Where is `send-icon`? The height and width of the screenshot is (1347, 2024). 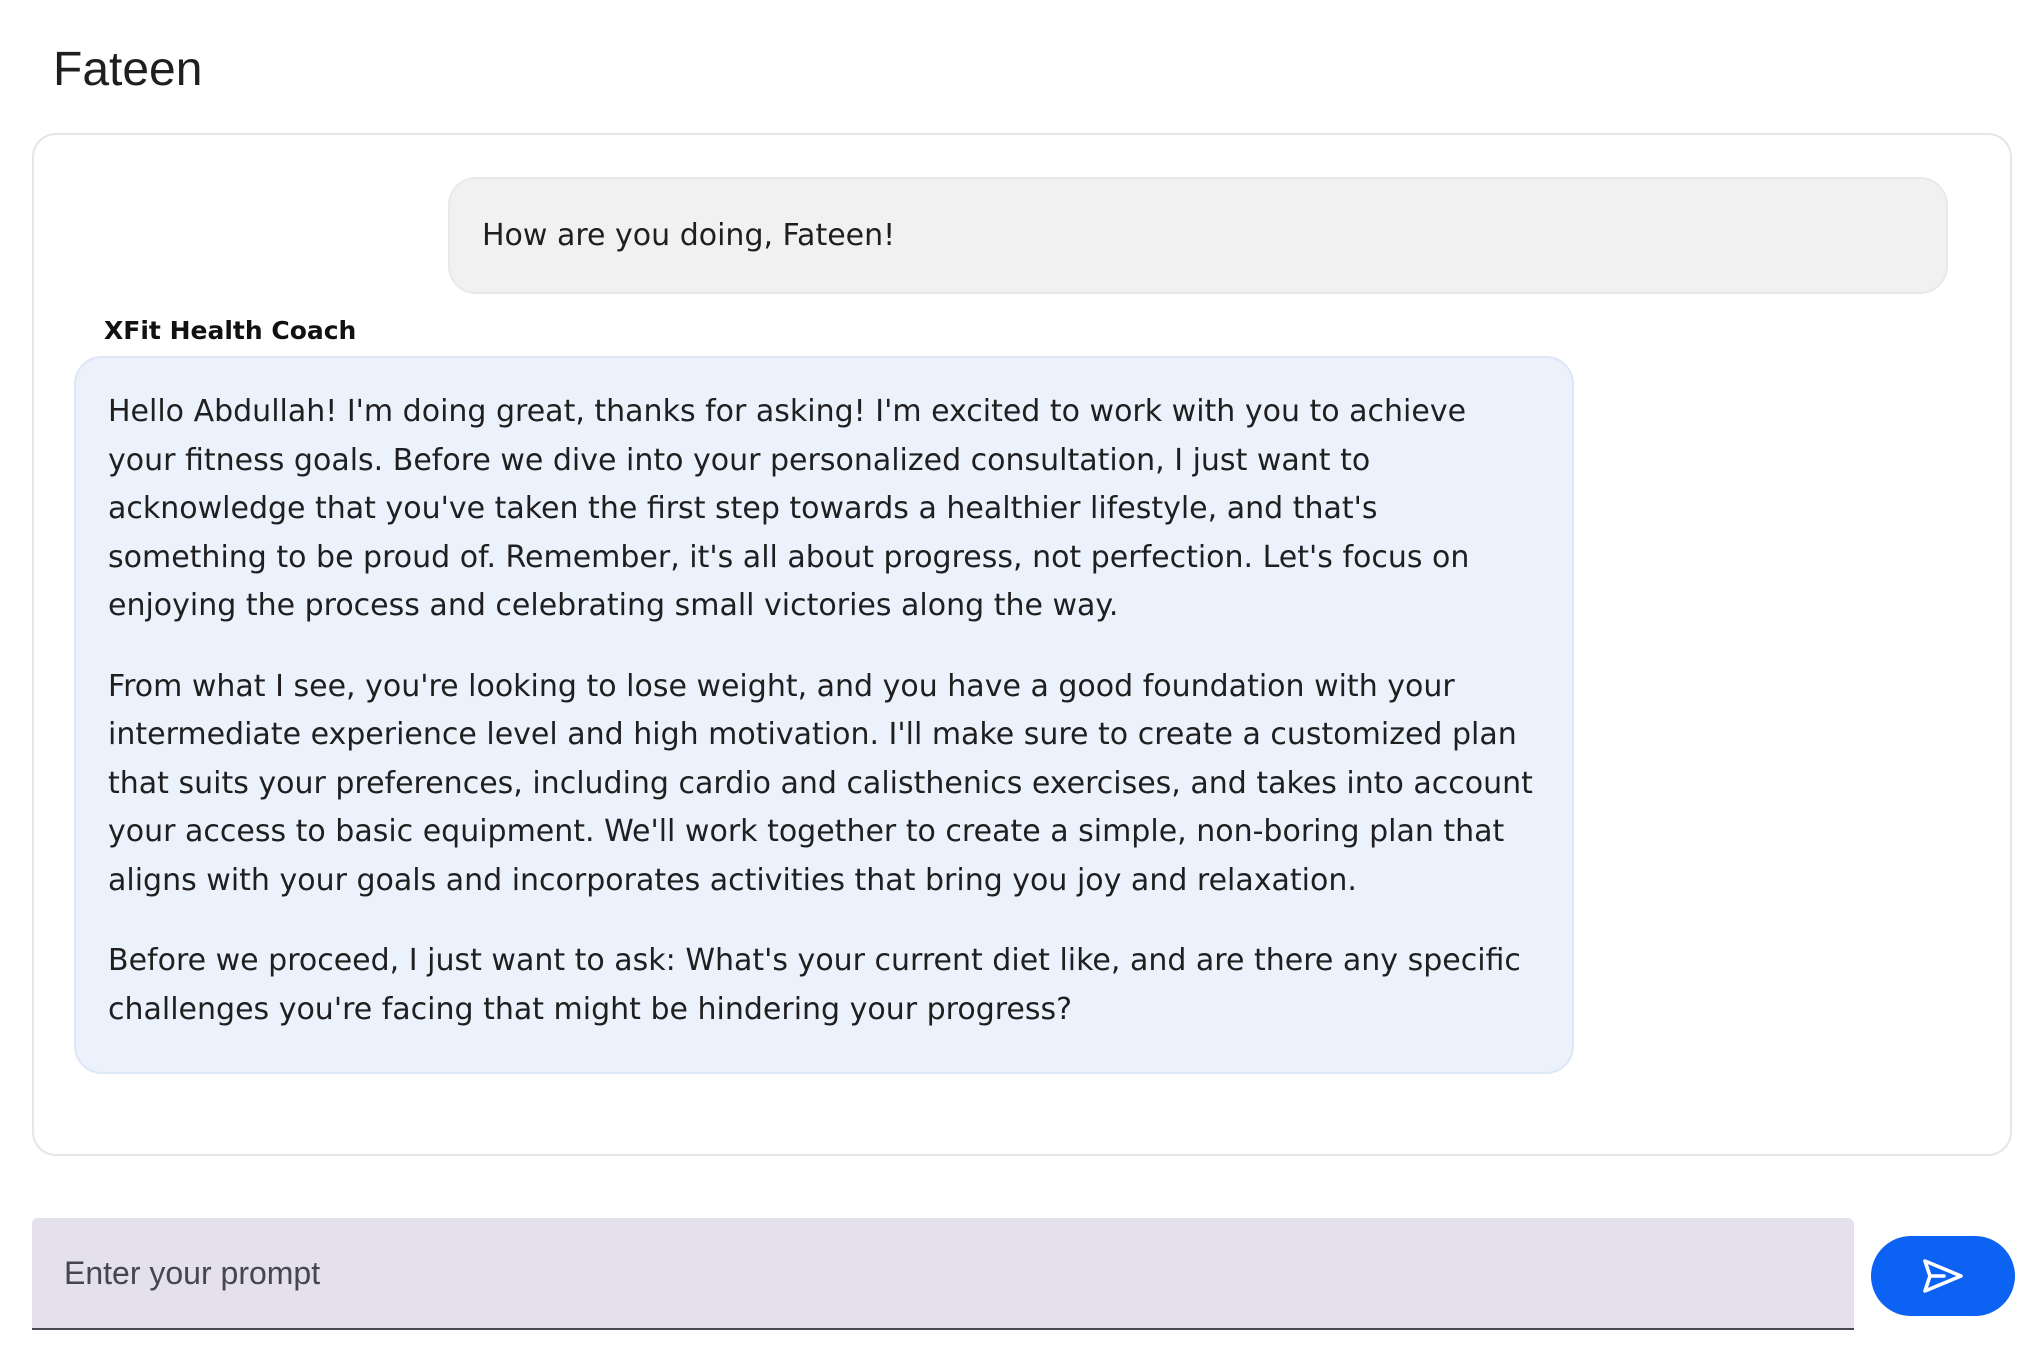 send-icon is located at coordinates (1943, 1276).